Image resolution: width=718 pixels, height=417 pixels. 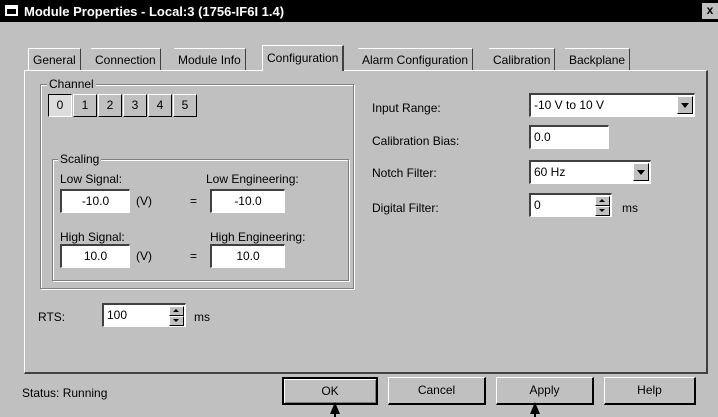 What do you see at coordinates (110, 105) in the screenshot?
I see `channel-button-2: 2` at bounding box center [110, 105].